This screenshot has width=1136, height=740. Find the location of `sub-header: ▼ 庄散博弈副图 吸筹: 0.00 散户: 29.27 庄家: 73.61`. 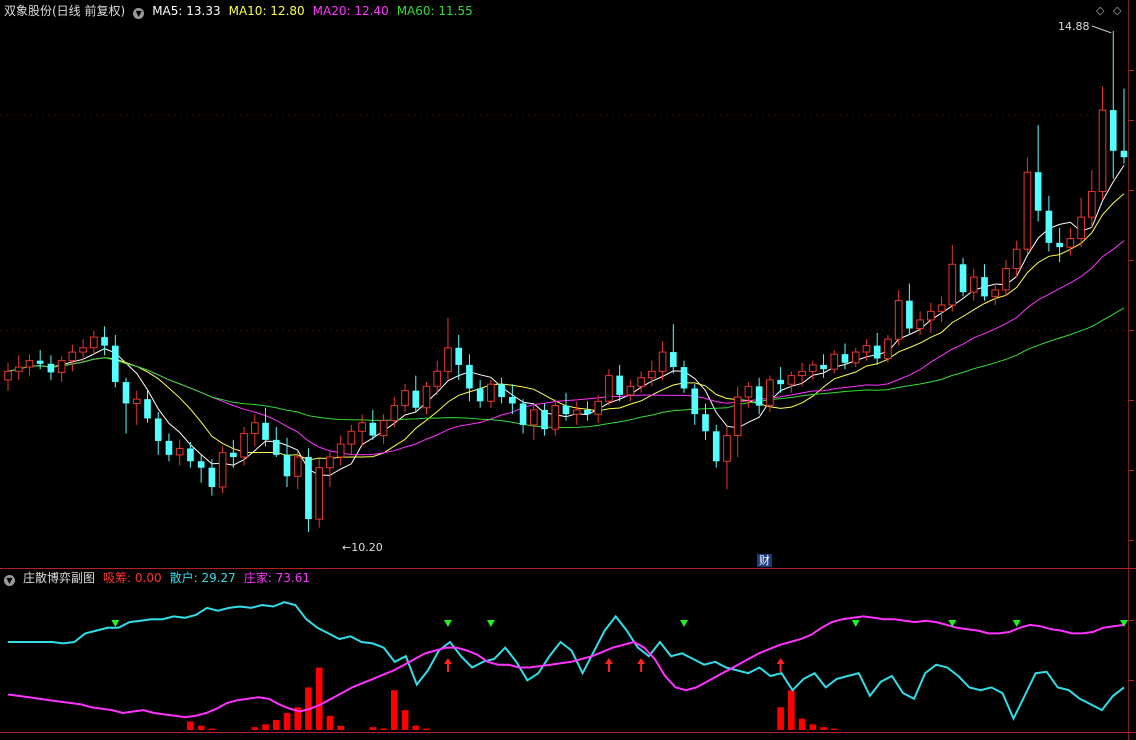

sub-header: ▼ 庄散博弈副图 吸筹: 0.00 散户: 29.27 庄家: 73.61 is located at coordinates (161, 578).